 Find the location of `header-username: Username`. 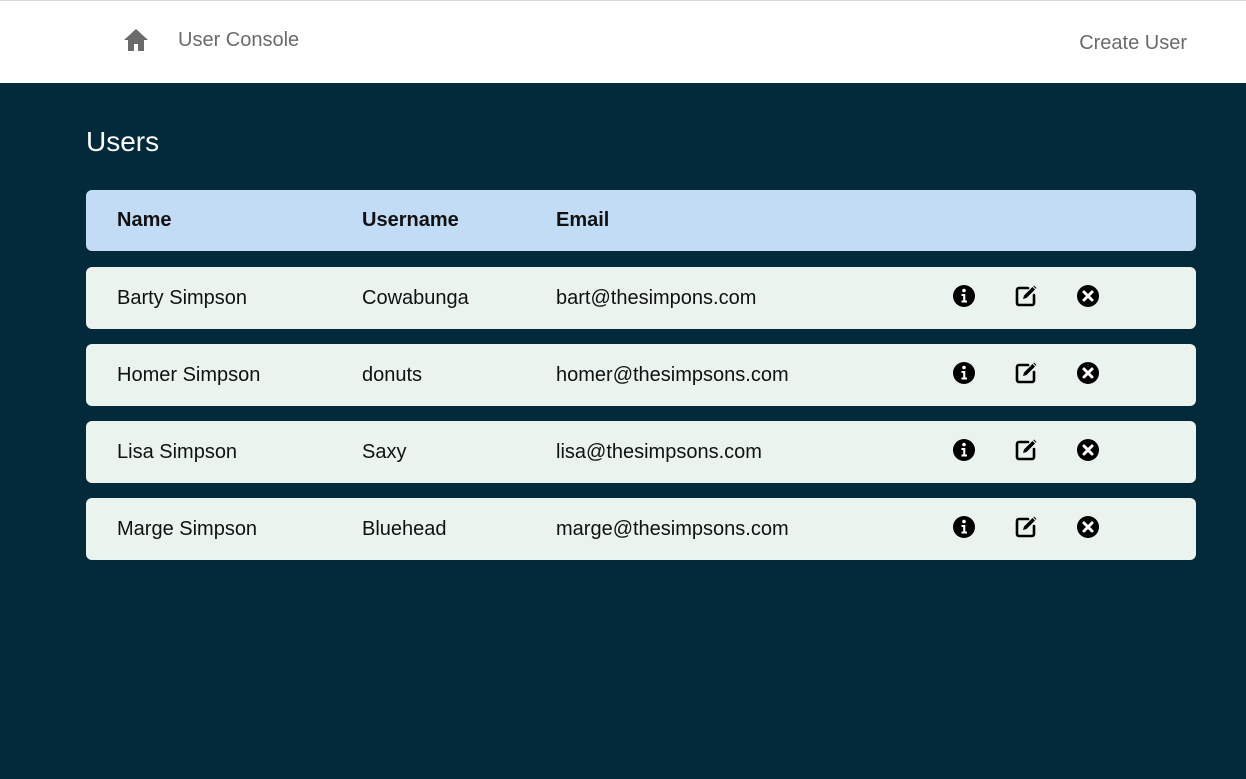

header-username: Username is located at coordinates (410, 220).